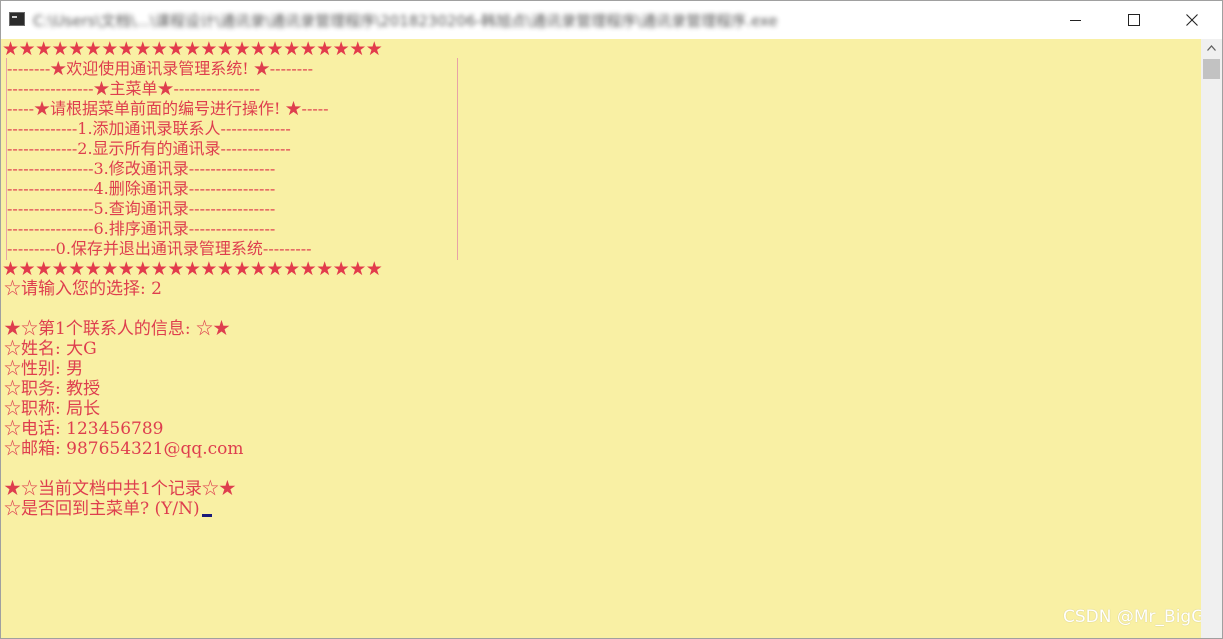 Image resolution: width=1223 pixels, height=639 pixels. Describe the element at coordinates (149, 148) in the screenshot. I see `menu-item-show: -------------2.显示所有的通讯录-------------` at that location.